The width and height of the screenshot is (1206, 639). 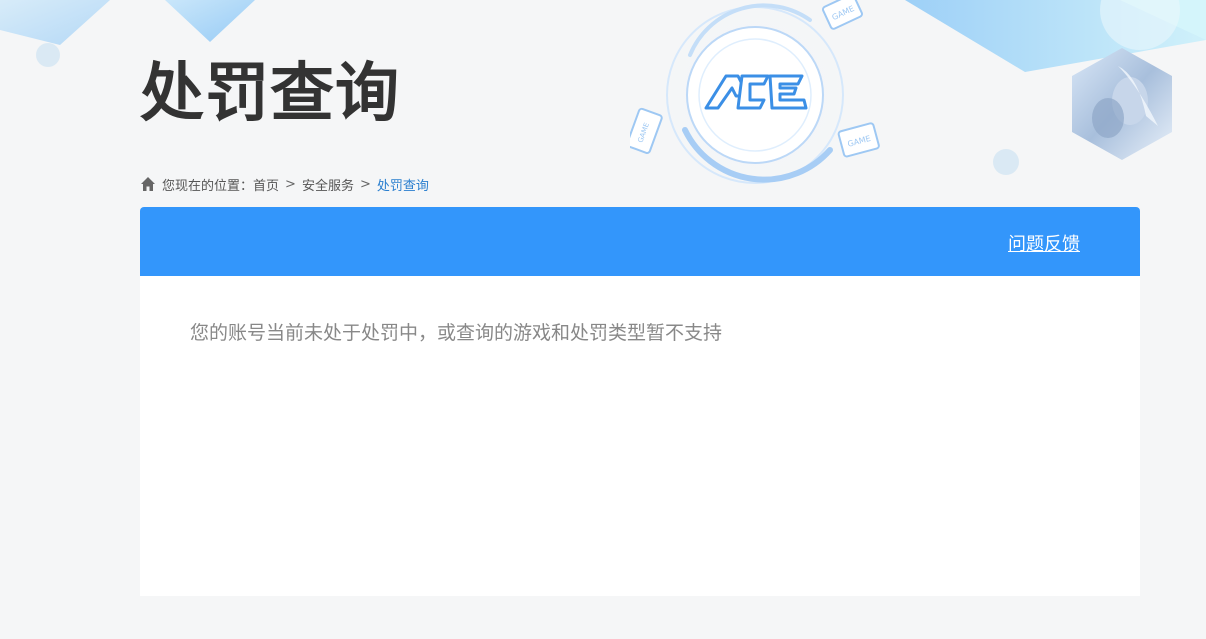 I want to click on panel-body: 您的账号当前未处于处罚中，或查询的游戏和处罚类型暂不支持, so click(x=640, y=331).